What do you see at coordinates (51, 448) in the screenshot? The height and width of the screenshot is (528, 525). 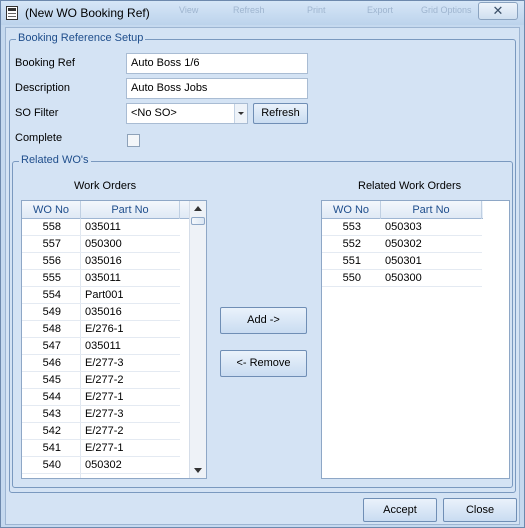 I see `wo-no-cell: 541` at bounding box center [51, 448].